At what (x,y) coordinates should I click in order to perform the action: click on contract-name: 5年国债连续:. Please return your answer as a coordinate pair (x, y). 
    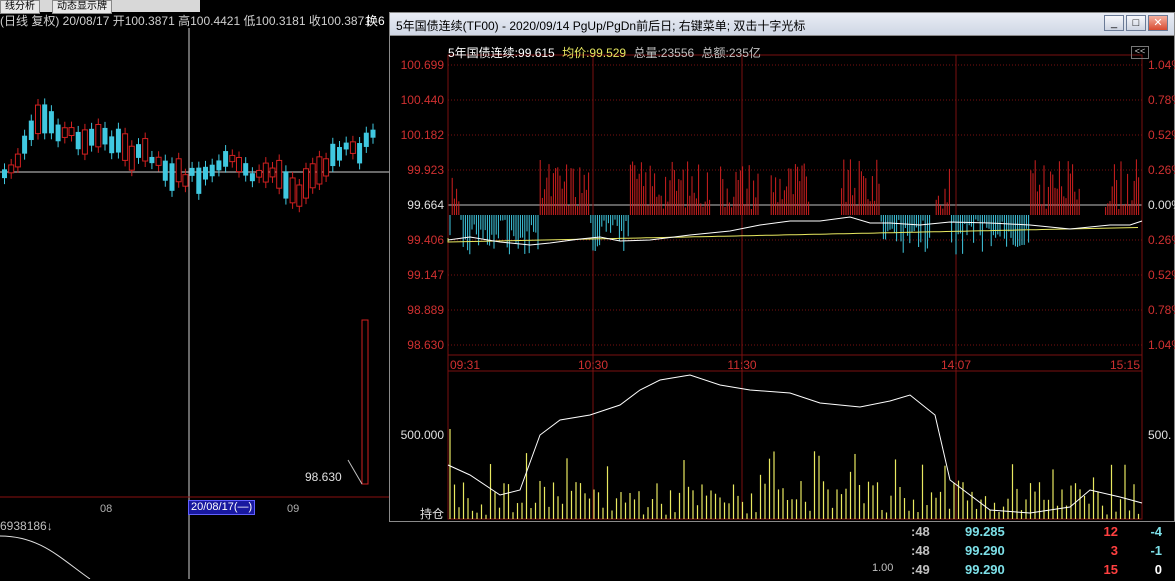
    Looking at the image, I should click on (483, 53).